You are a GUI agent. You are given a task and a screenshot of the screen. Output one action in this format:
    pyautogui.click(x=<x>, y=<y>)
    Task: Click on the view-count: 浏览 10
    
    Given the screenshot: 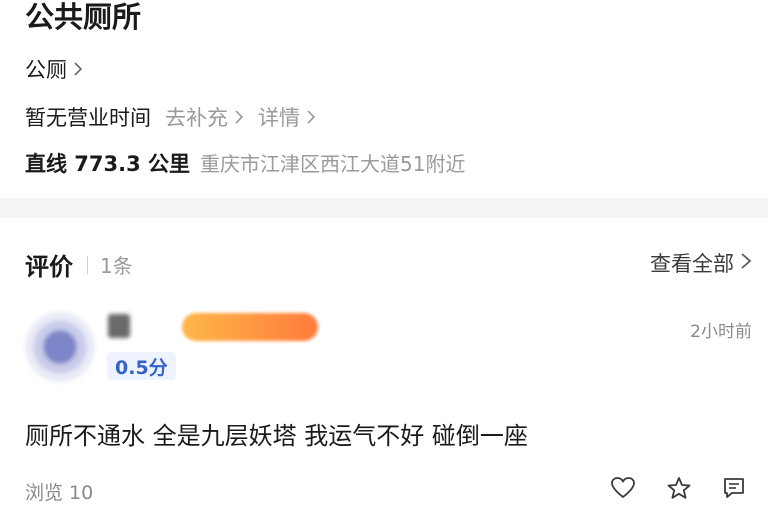 What is the action you would take?
    pyautogui.click(x=59, y=493)
    